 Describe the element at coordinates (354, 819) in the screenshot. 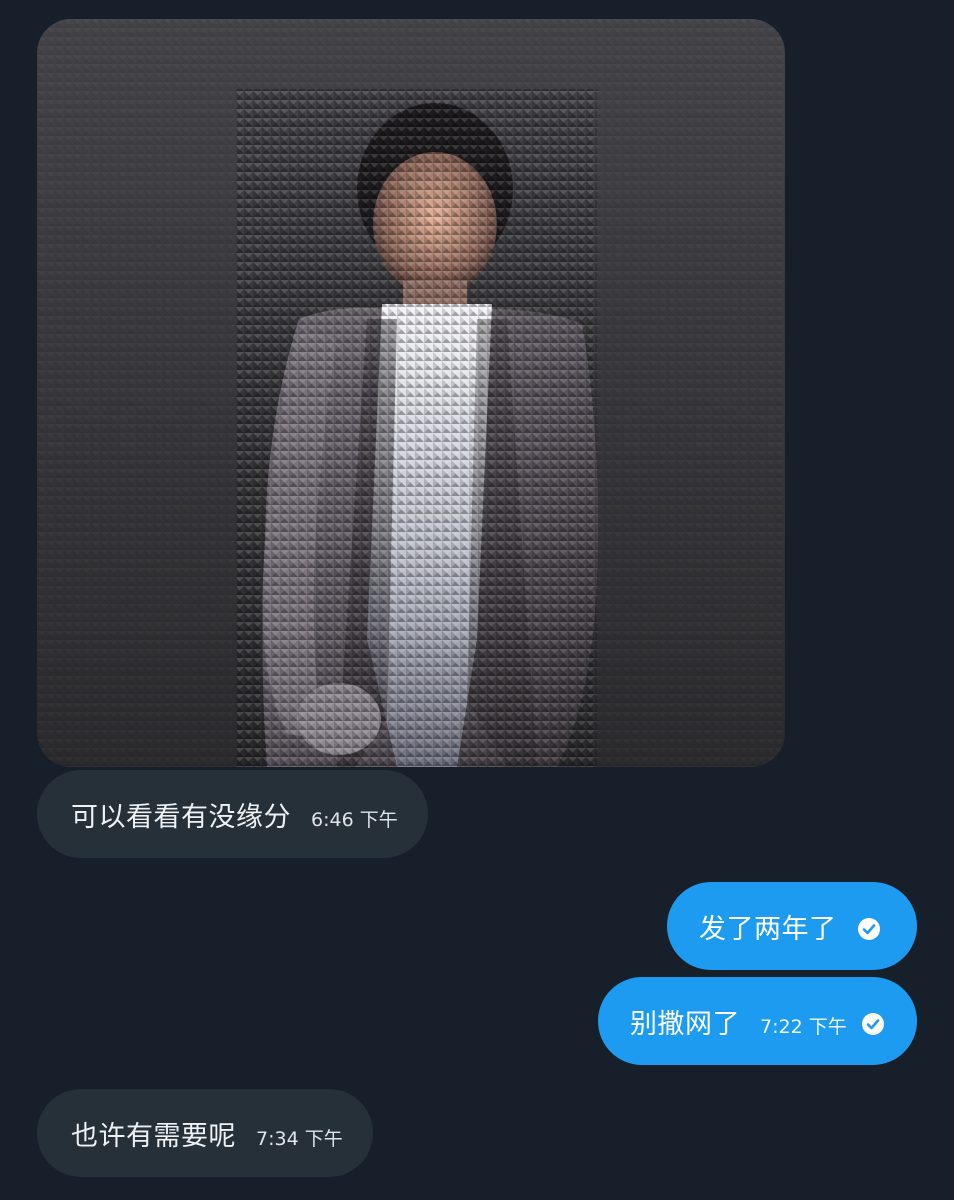

I see `message-time: 6:46 下午` at that location.